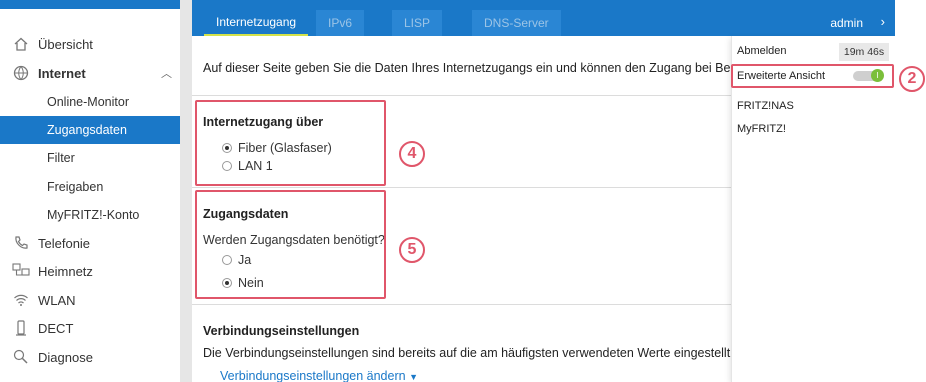 The width and height of the screenshot is (926, 382). I want to click on sidebar-item-label: Heimnetz, so click(65, 271).